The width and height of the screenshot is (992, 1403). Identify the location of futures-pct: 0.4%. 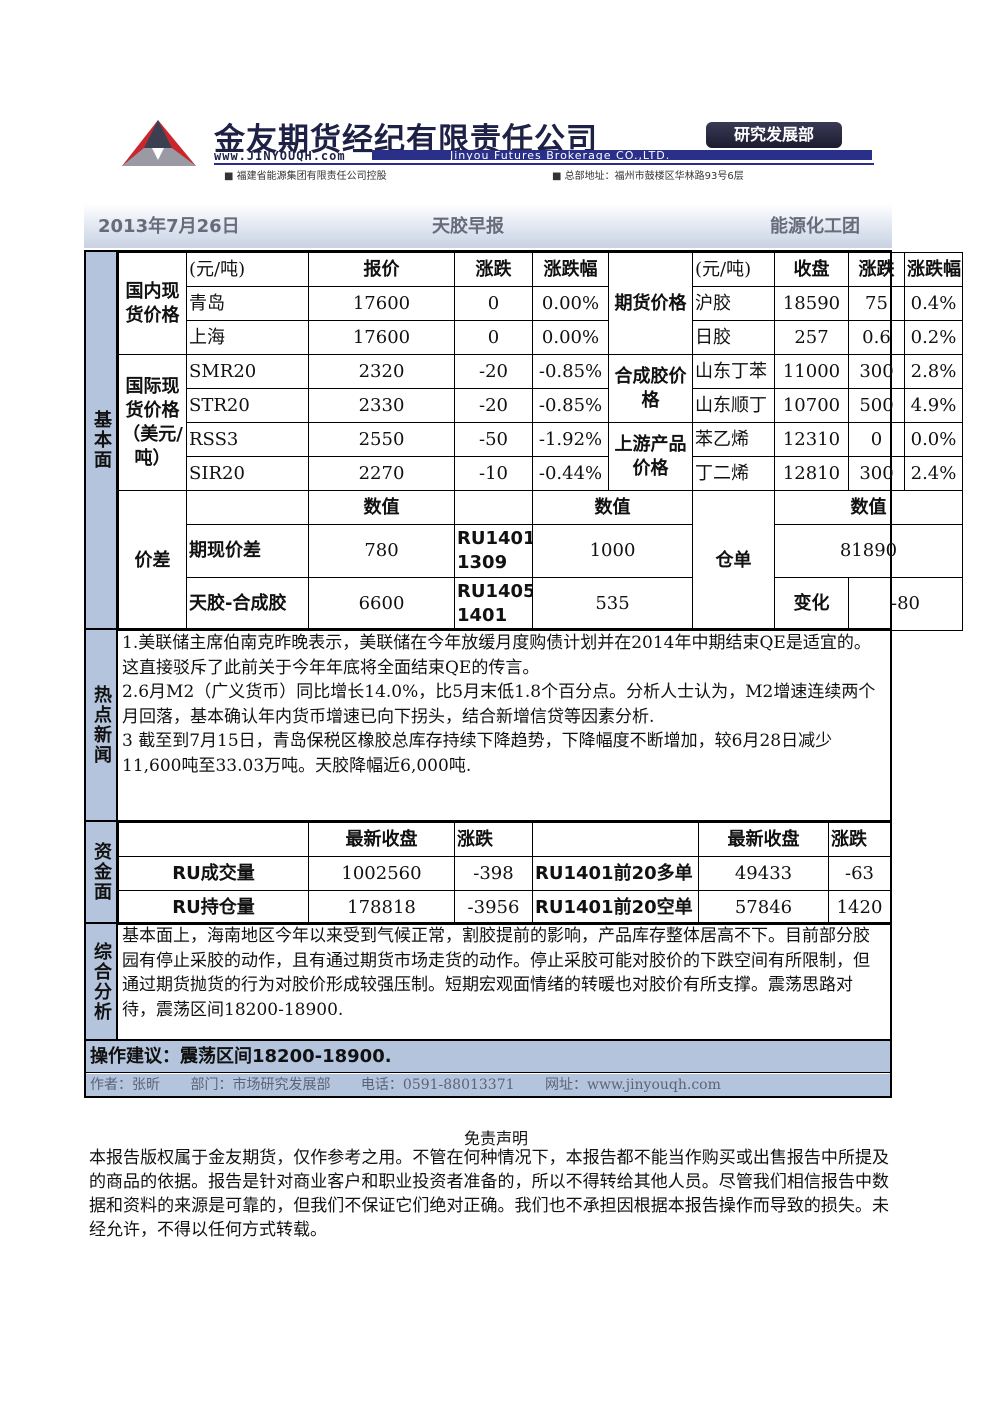
(933, 303).